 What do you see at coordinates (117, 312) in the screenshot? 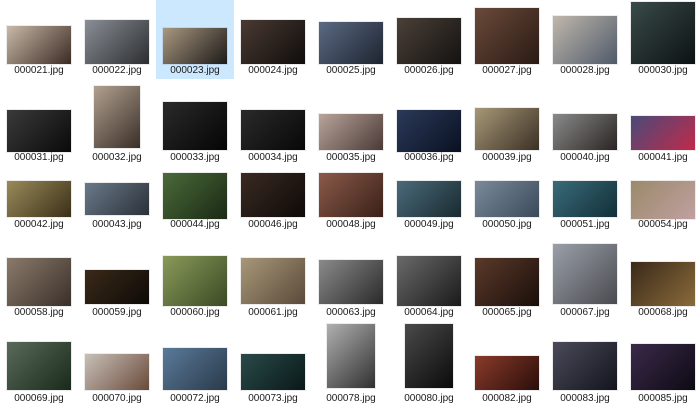
I see `file-name-label: 000059.jpg` at bounding box center [117, 312].